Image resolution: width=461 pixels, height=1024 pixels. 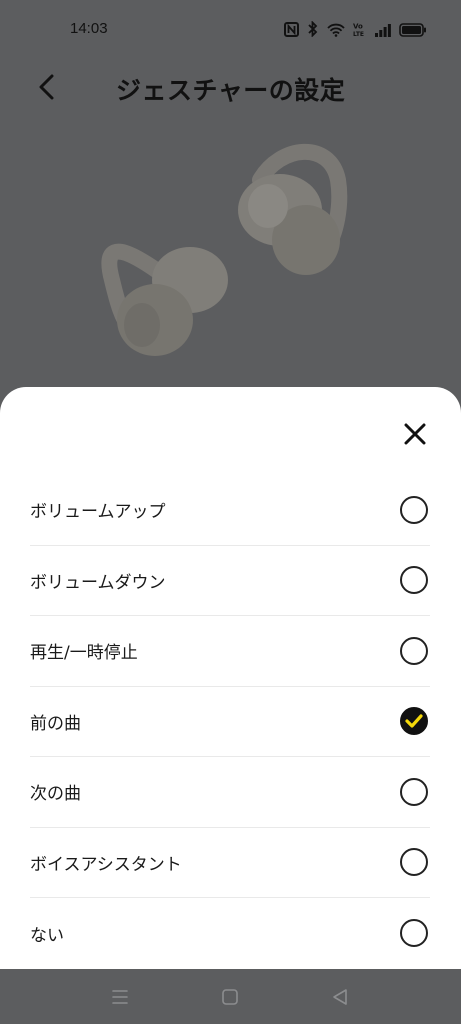 I want to click on svg-text: LTE, so click(x=358, y=34).